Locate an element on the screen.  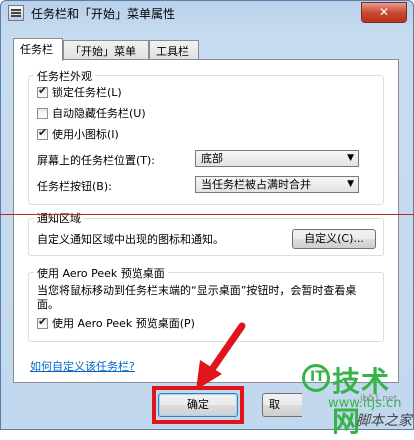
notification-description: 自定义通知区域中出现的图标和通知。 is located at coordinates (130, 239).